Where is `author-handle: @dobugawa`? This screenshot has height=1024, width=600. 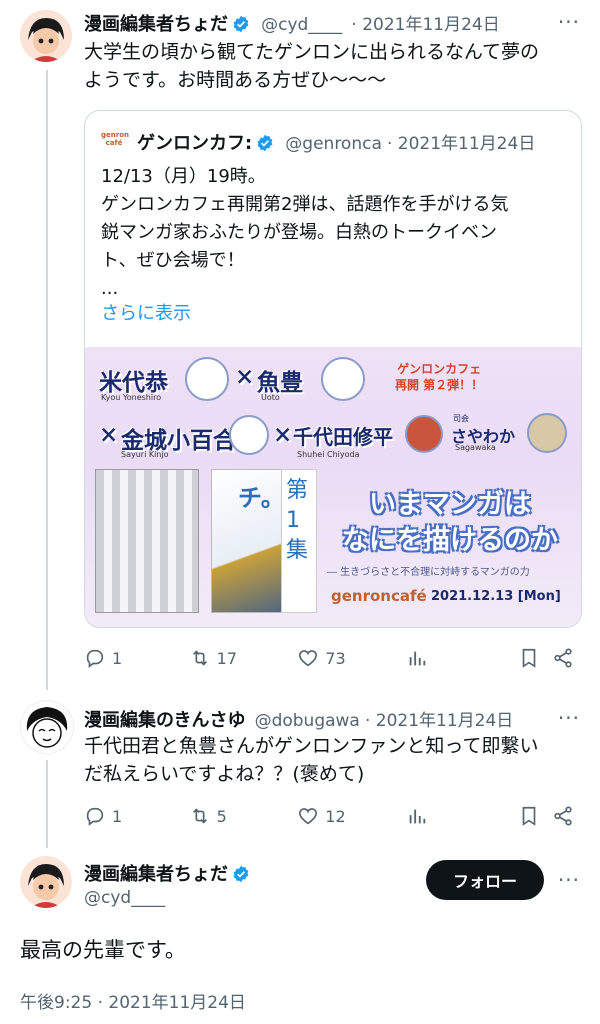 author-handle: @dobugawa is located at coordinates (307, 721).